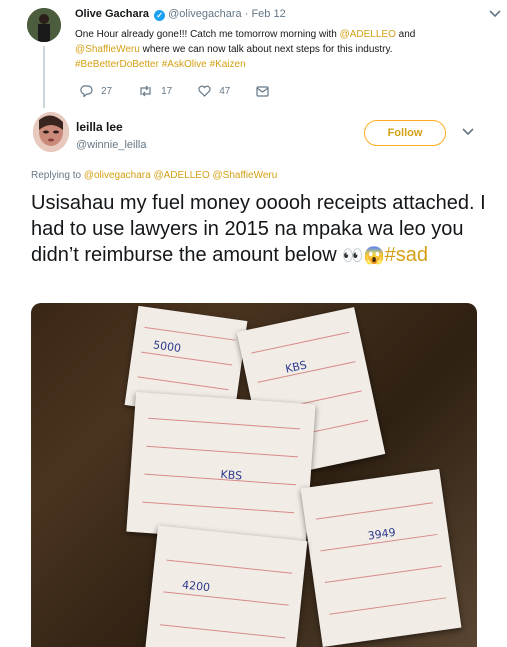  I want to click on retweet-action: 17, so click(155, 91).